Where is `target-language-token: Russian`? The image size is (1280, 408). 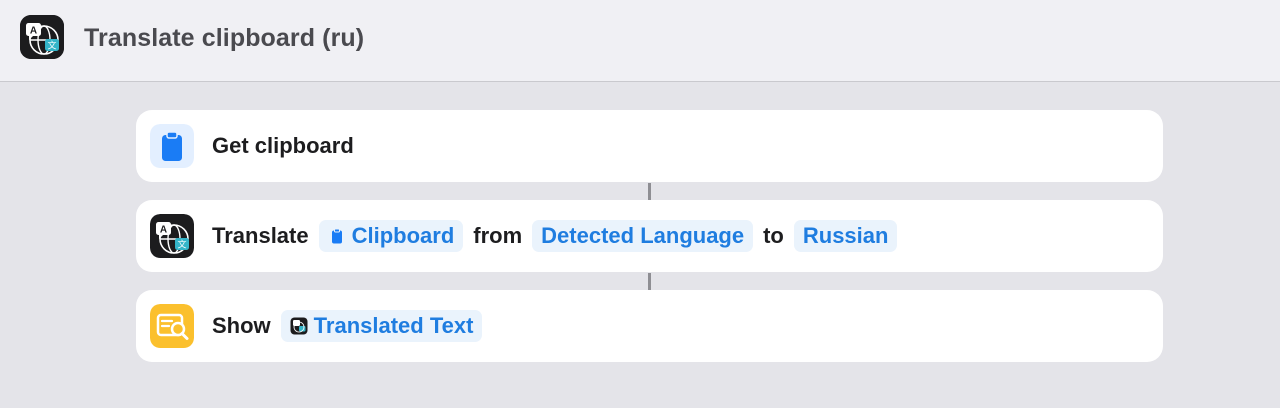
target-language-token: Russian is located at coordinates (845, 236).